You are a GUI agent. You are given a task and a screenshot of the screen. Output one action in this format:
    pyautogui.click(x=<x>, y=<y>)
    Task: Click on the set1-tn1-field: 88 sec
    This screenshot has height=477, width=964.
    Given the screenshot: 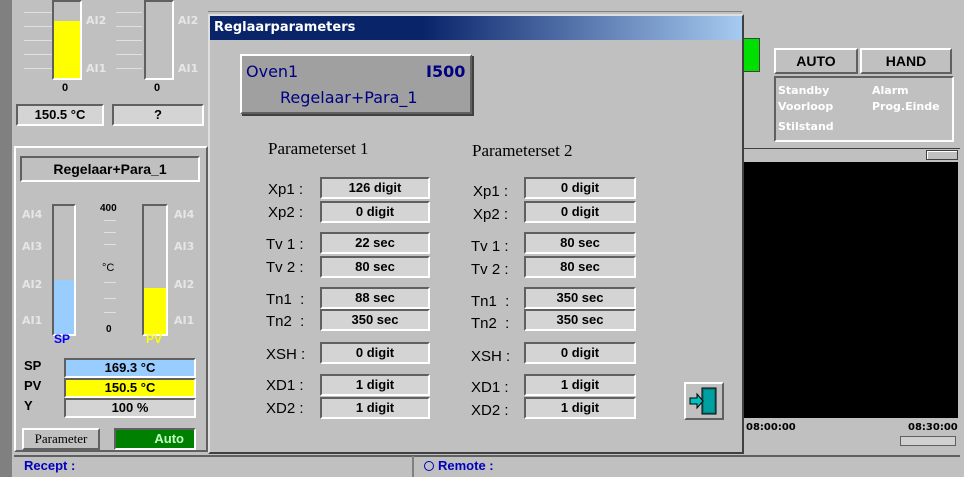 What is the action you would take?
    pyautogui.click(x=375, y=298)
    